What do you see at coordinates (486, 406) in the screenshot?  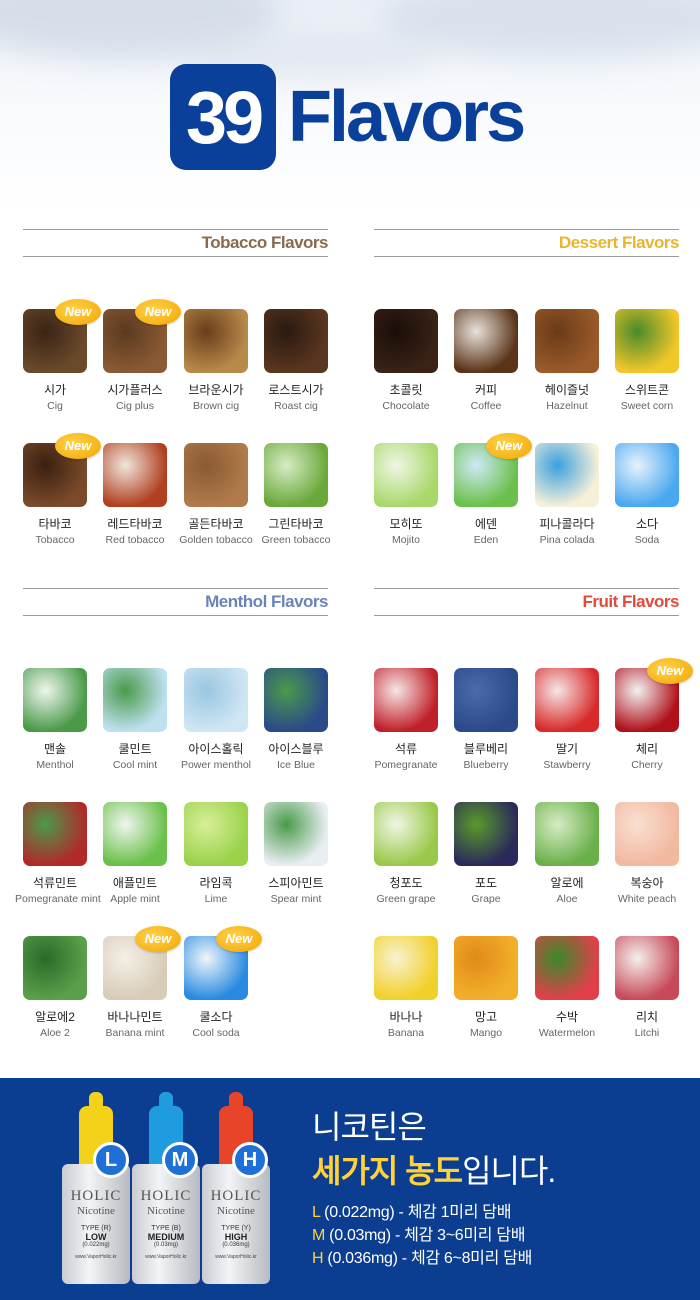 I see `flavor-name-en: Coffee` at bounding box center [486, 406].